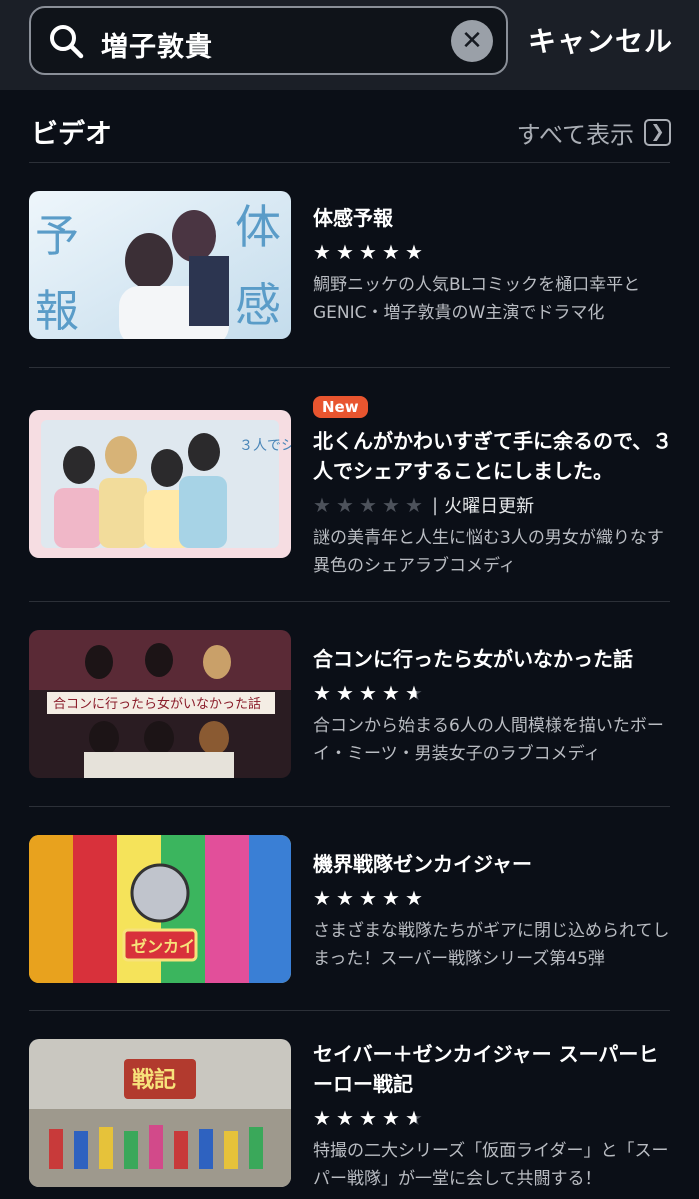  I want to click on video-thumbnail: 戦記, so click(160, 1113).